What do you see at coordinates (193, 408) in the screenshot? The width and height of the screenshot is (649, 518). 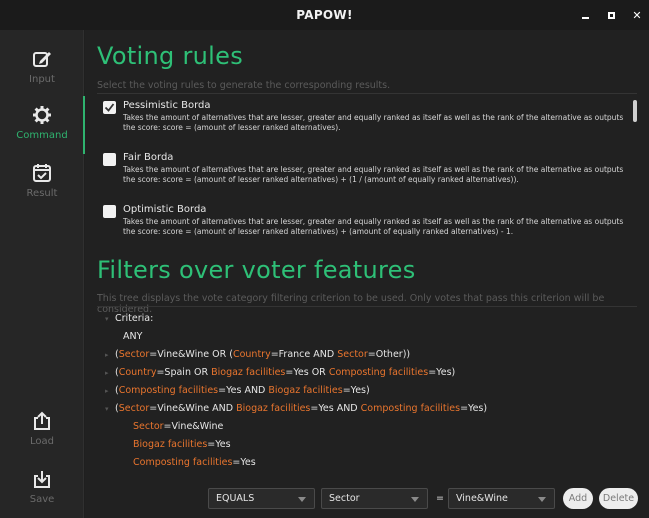 I see `expression-text: =Vine&Wine AND` at bounding box center [193, 408].